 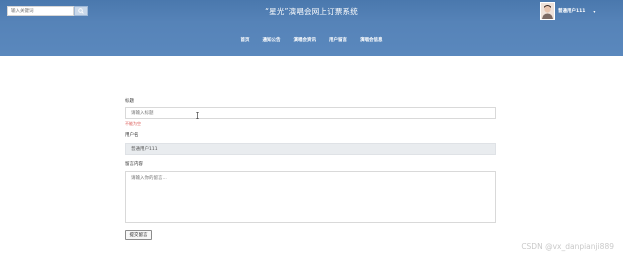 I want to click on nav-item-concert-info: 演唱会信息, so click(x=371, y=40).